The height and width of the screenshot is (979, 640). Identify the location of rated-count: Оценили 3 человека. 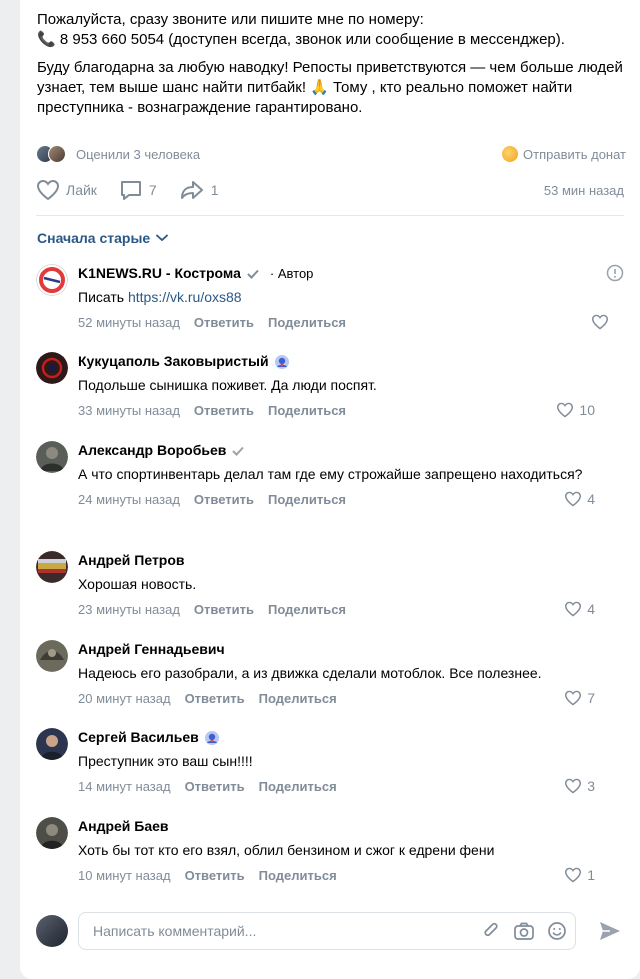
(138, 154).